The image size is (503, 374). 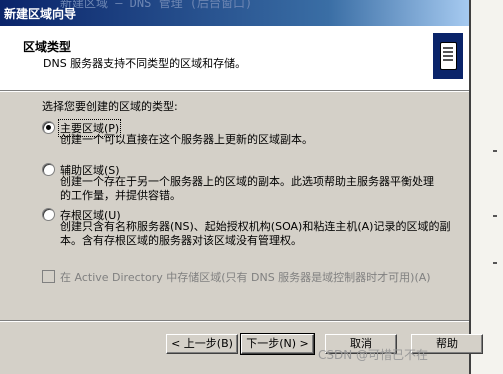 I want to click on header-divider, so click(x=234, y=91).